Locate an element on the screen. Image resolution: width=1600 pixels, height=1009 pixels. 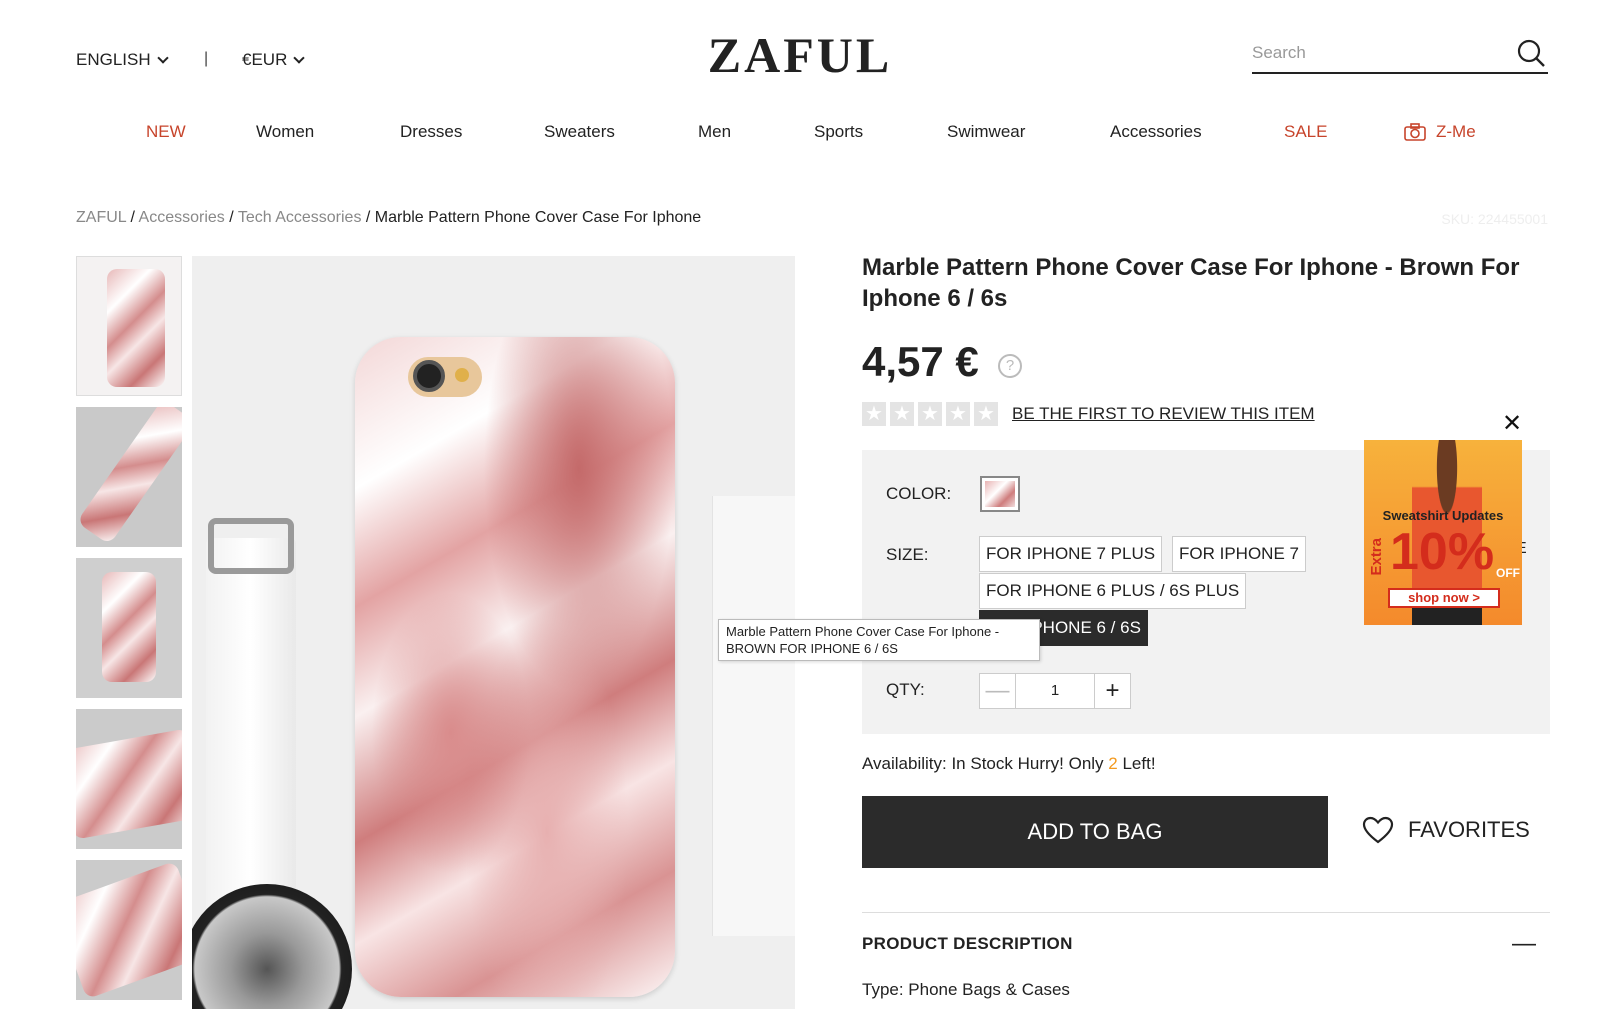
search-bar is located at coordinates (1400, 55).